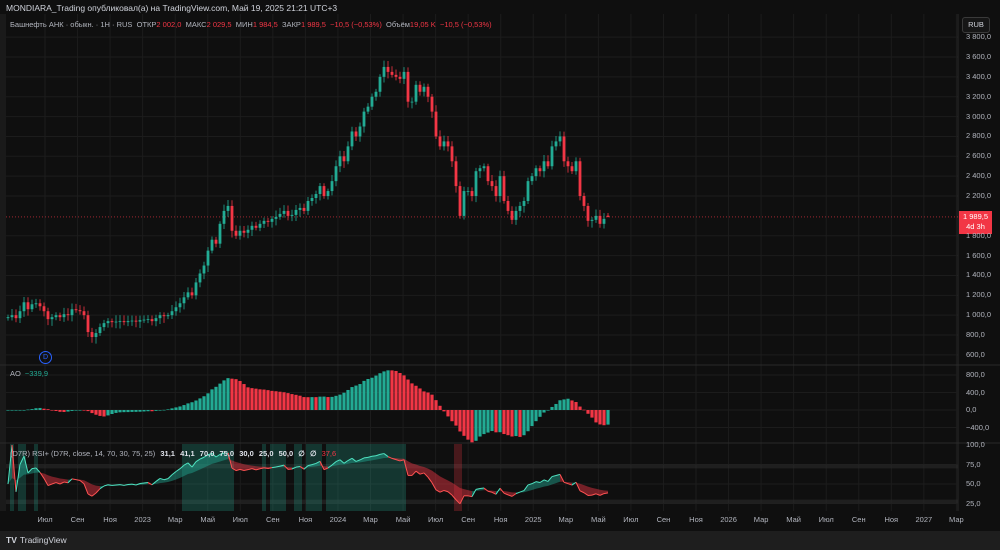 This screenshot has height=550, width=1000. Describe the element at coordinates (227, 453) in the screenshot. I see `rsi-value: 75,0` at that location.